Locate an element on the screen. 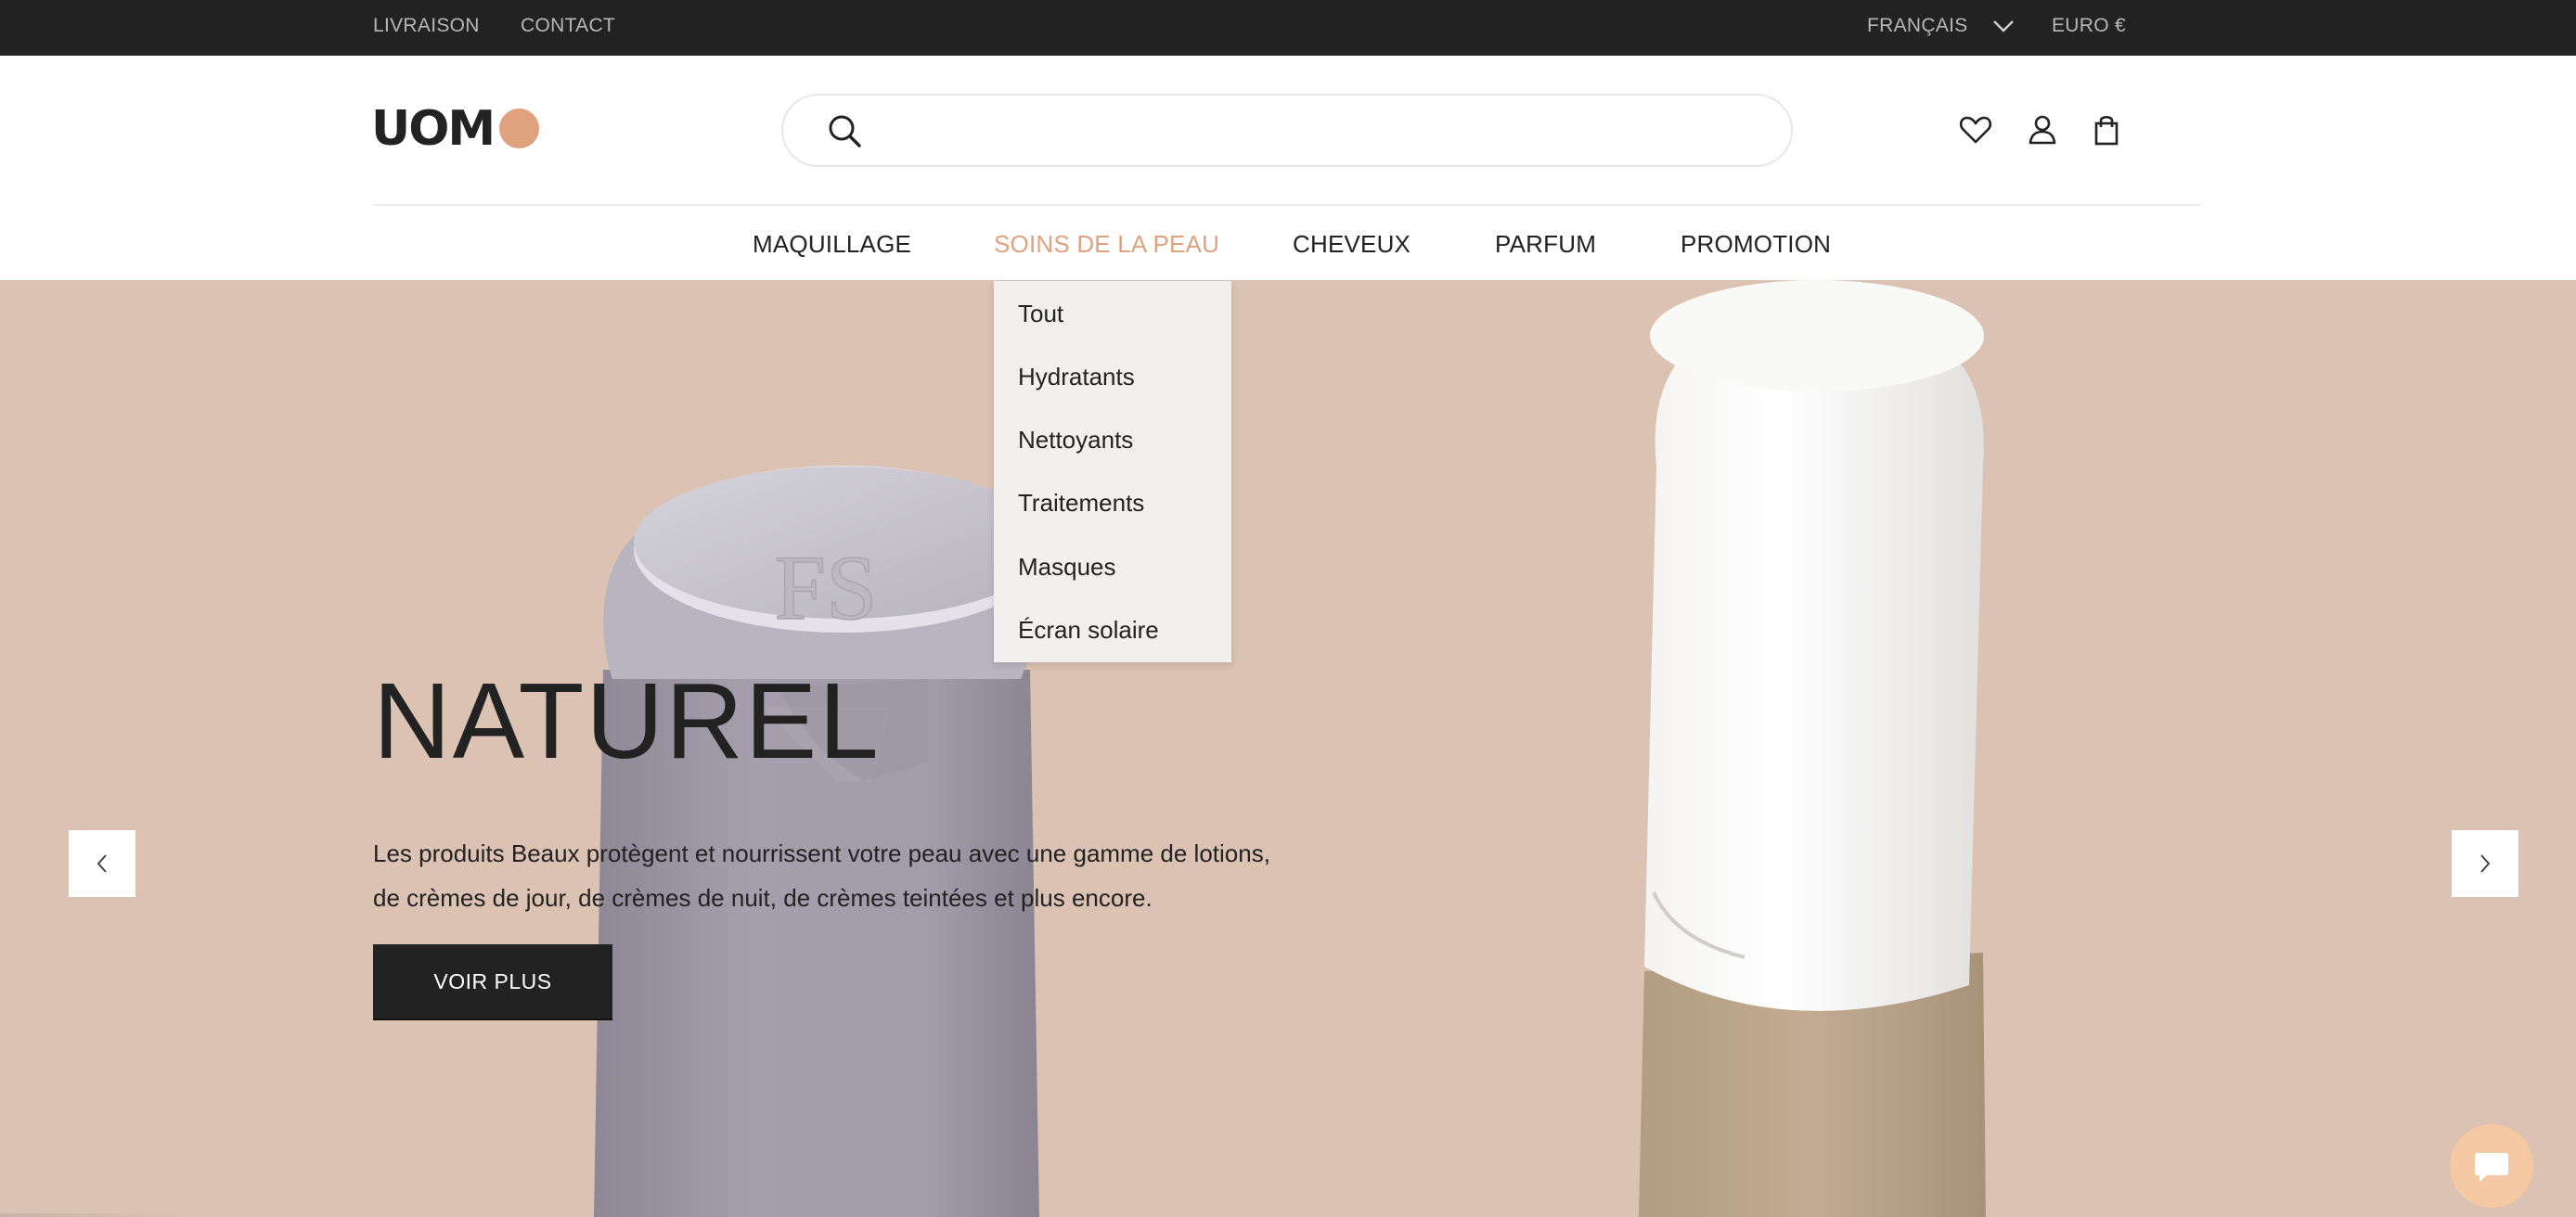  hero-title: NATUREL is located at coordinates (627, 720).